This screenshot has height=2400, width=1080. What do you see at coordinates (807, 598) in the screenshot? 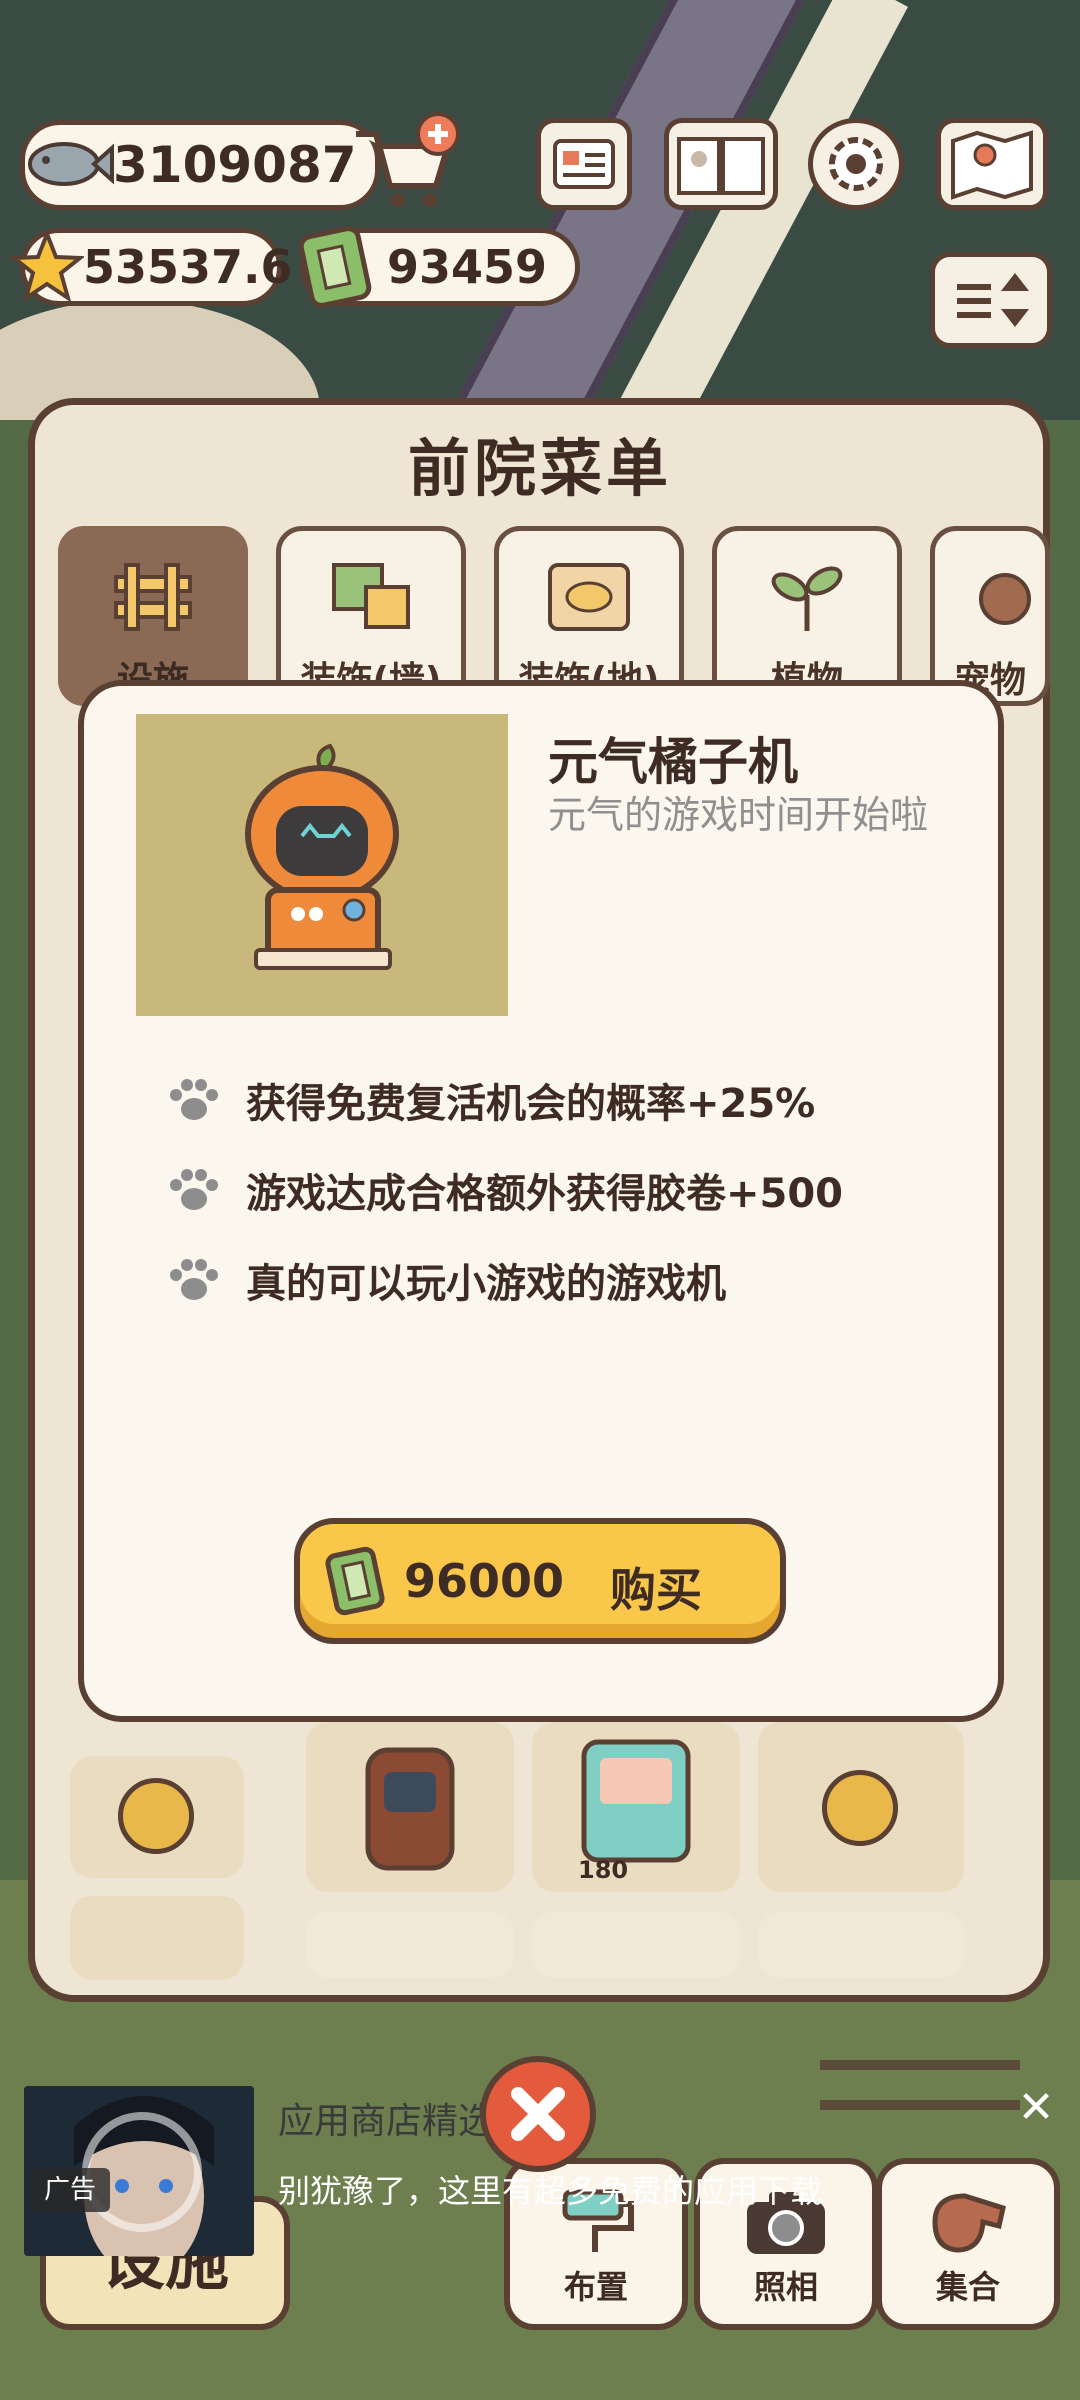
I see `sprout-icon` at bounding box center [807, 598].